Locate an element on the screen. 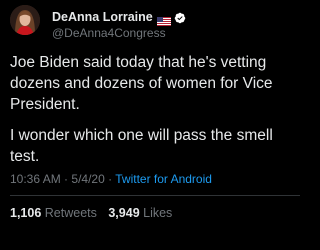 This screenshot has height=250, width=320. likes-count: 3,949 is located at coordinates (124, 213).